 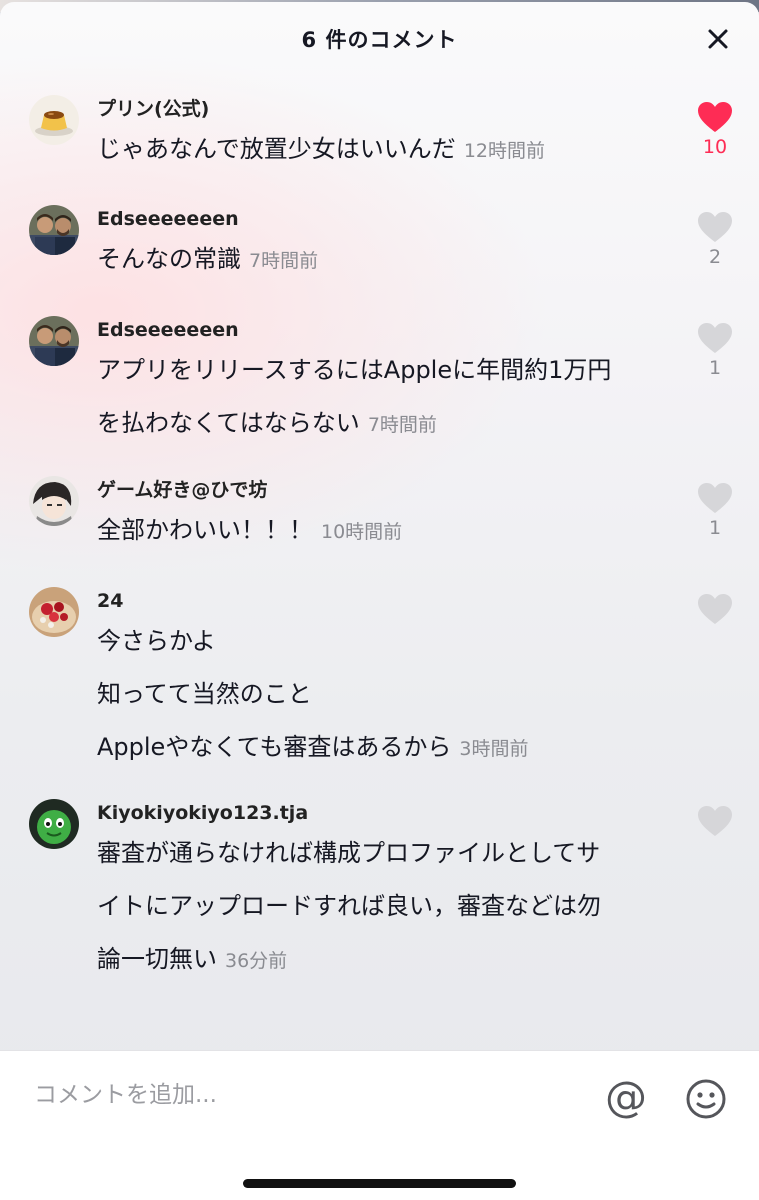 What do you see at coordinates (387, 695) in the screenshot?
I see `comment-text: 今さらかよ 知ってて当然のこと Appleやなくても審査はあるから 3時間前` at bounding box center [387, 695].